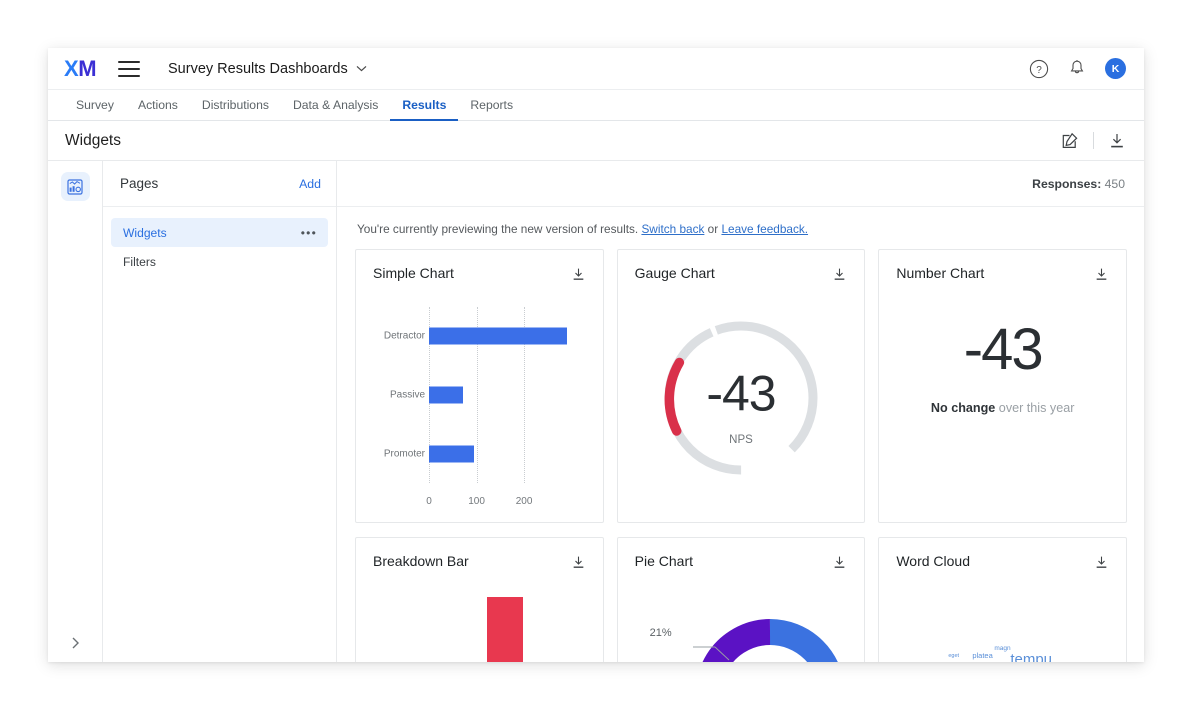 The image size is (1200, 718). What do you see at coordinates (479, 410) in the screenshot?
I see `bar-chart: 0 100 200 Detractor Passive Promoter` at bounding box center [479, 410].